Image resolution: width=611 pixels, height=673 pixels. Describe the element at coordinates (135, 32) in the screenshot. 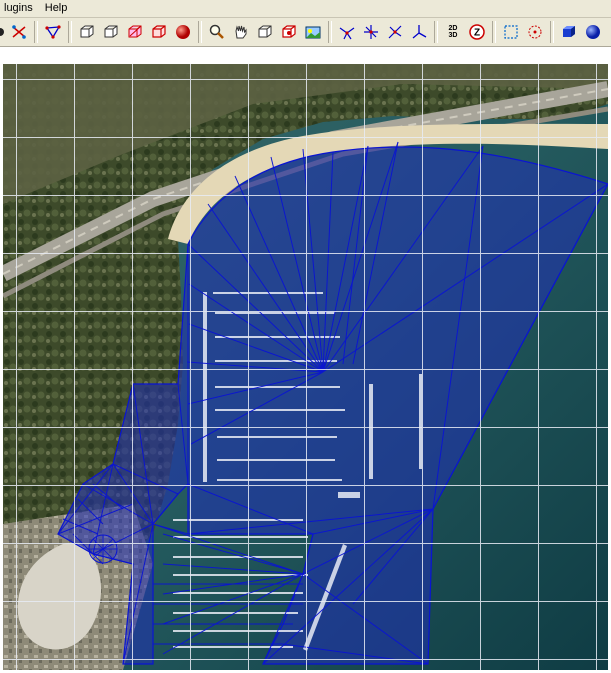

I see `red-cube-icon` at that location.